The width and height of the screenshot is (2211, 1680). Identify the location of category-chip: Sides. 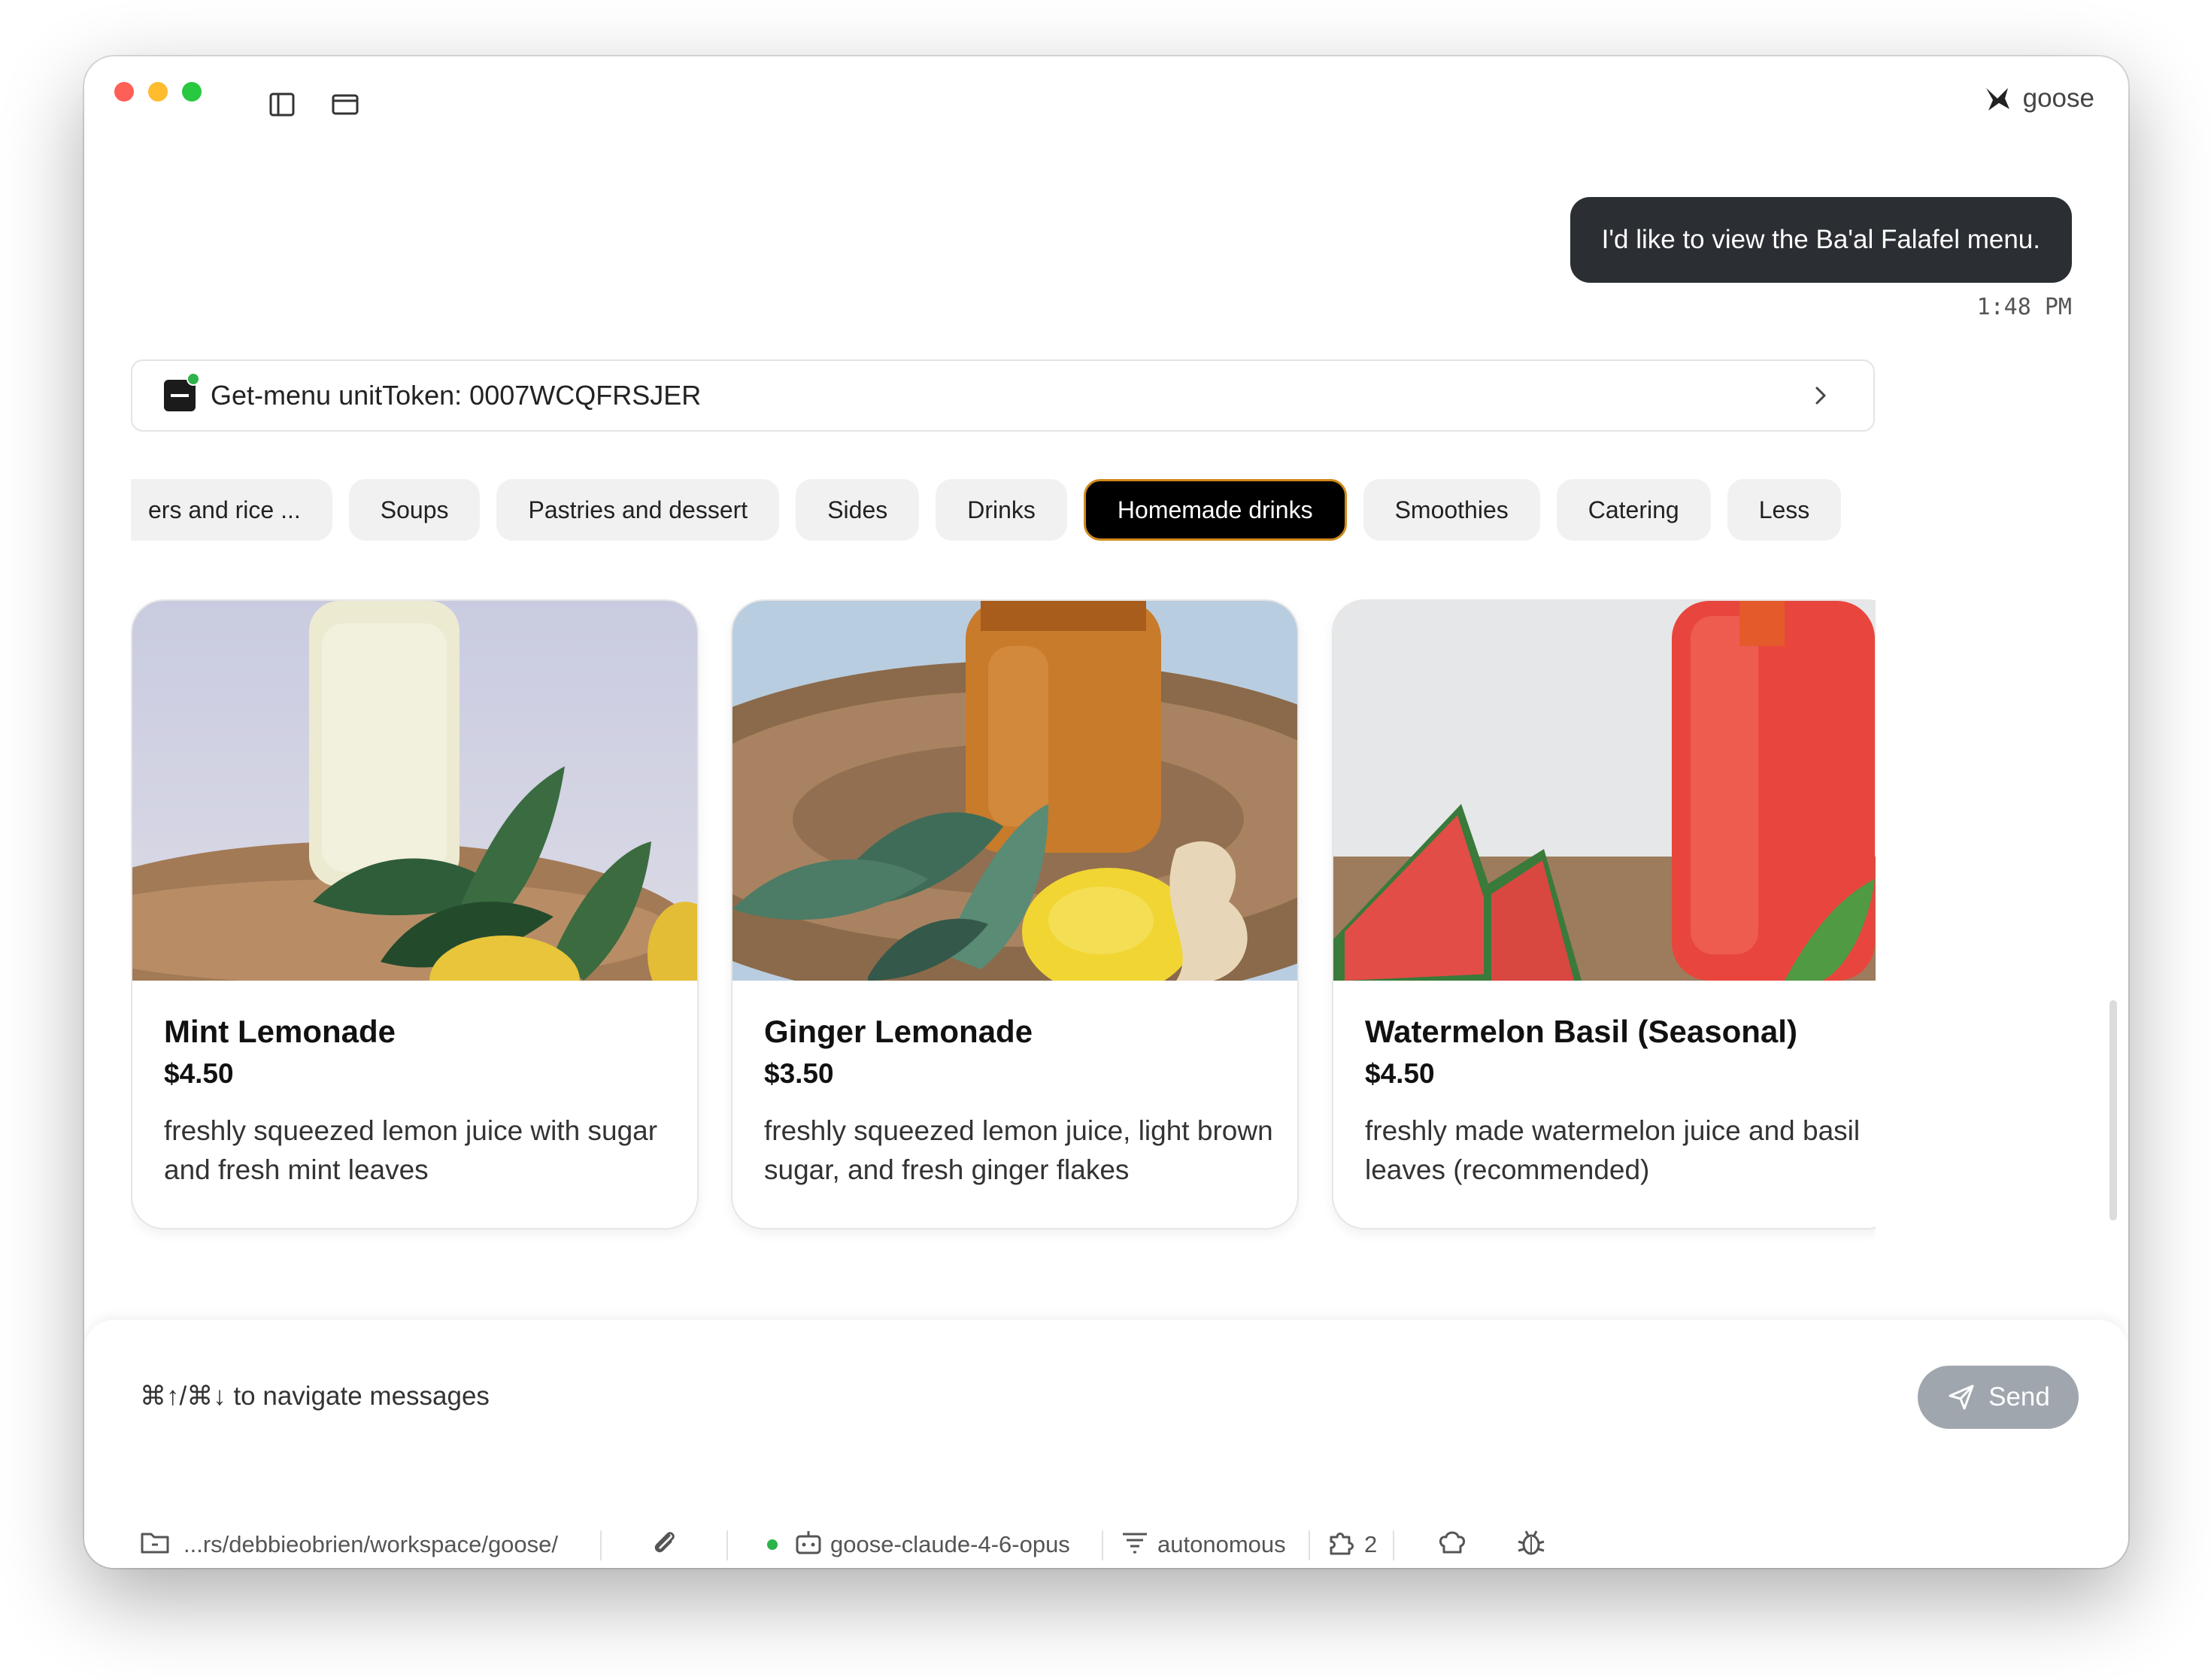
(858, 510).